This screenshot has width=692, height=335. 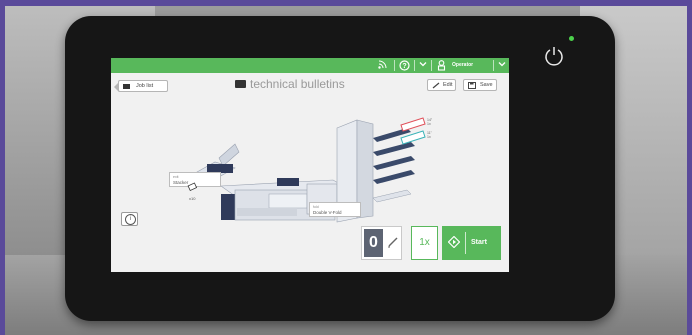 I want to click on job-title-text: technical bulletins, so click(x=297, y=84).